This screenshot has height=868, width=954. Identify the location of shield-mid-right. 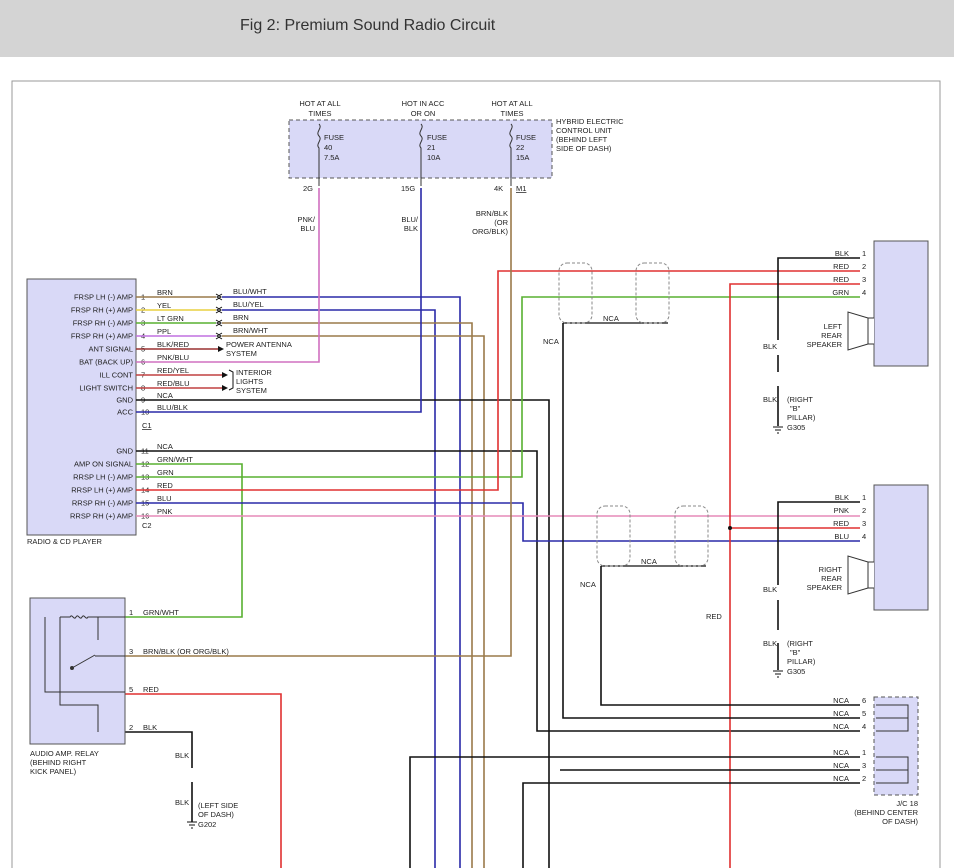
(691, 536).